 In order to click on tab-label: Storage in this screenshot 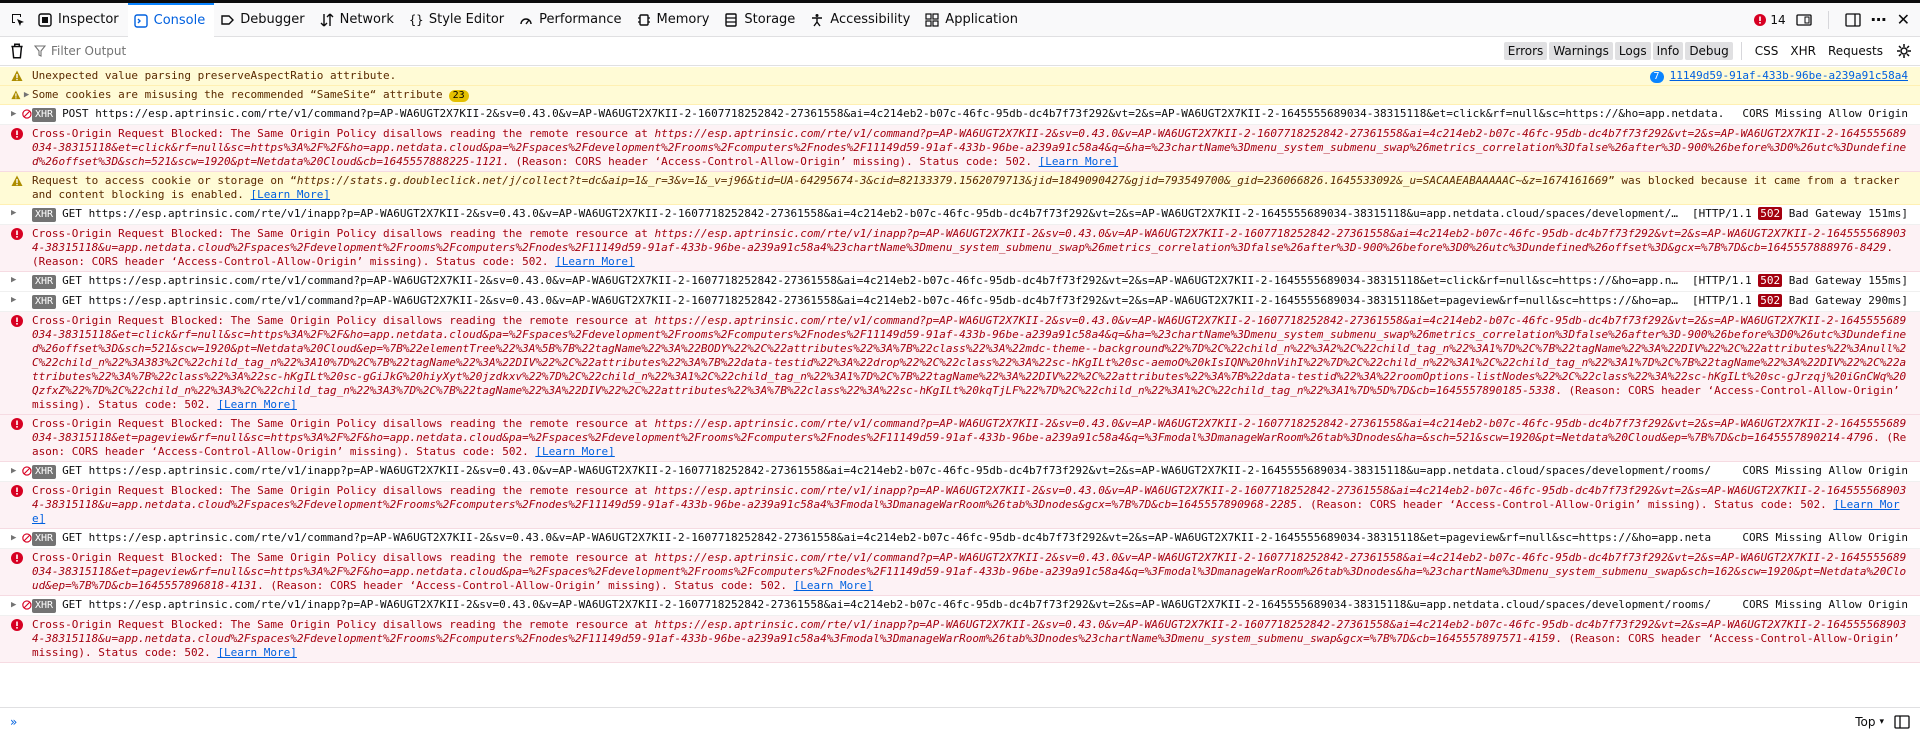, I will do `click(770, 19)`.